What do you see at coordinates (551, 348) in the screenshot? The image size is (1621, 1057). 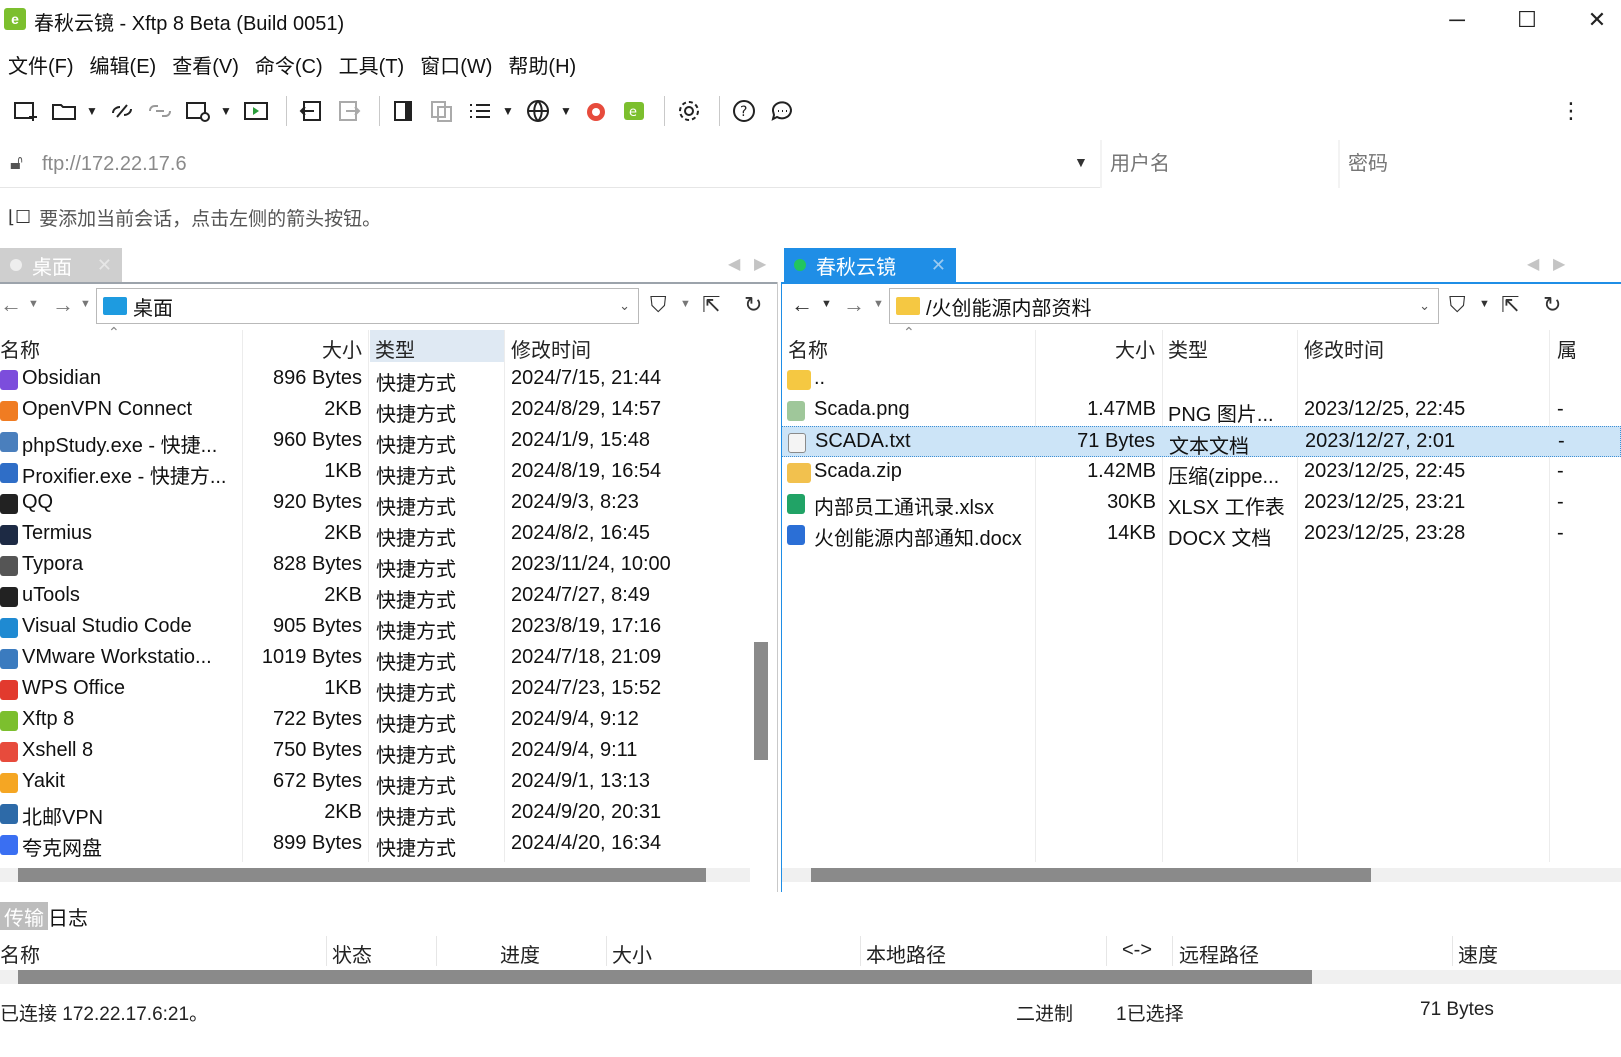 I see `col-mtime: 修改时间` at bounding box center [551, 348].